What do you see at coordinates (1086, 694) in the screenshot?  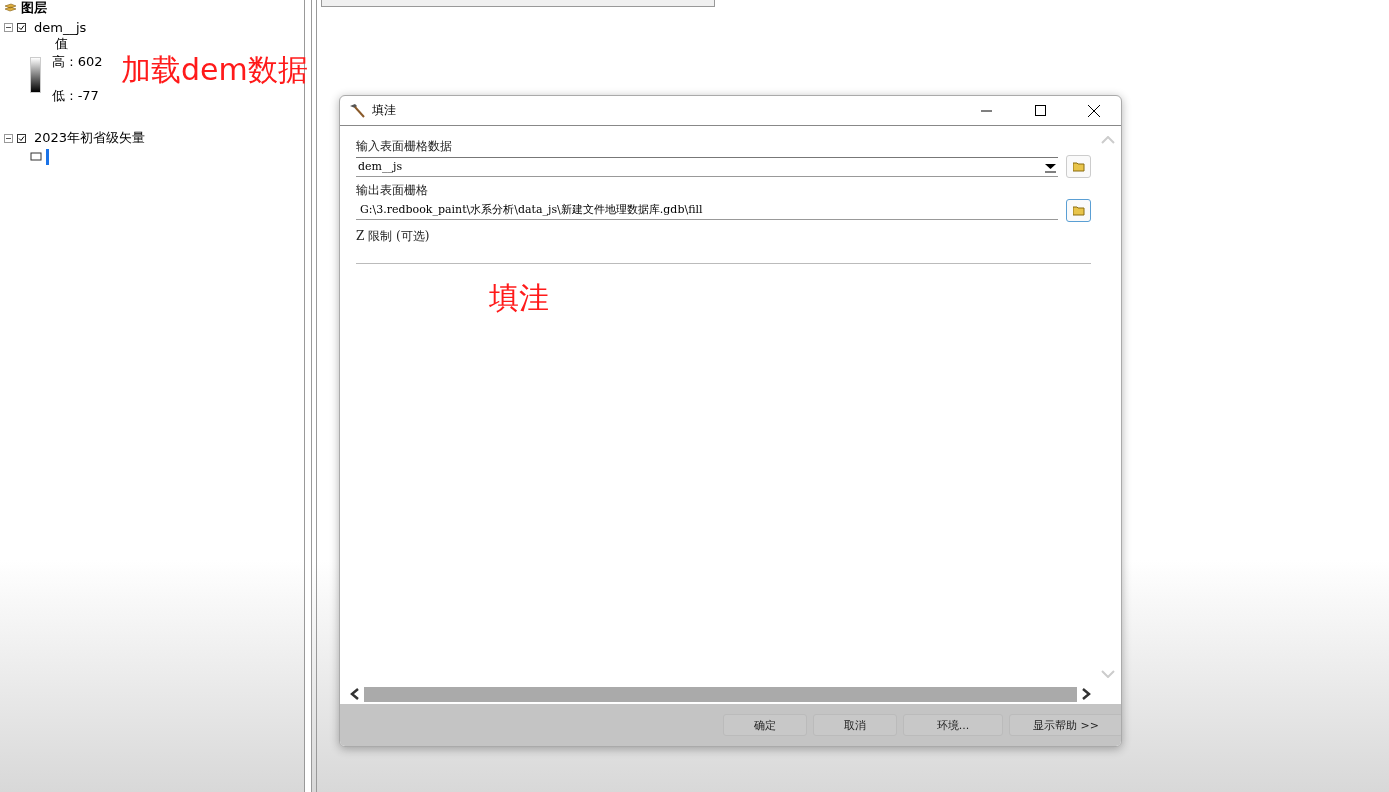 I see `scroll-right-icon` at bounding box center [1086, 694].